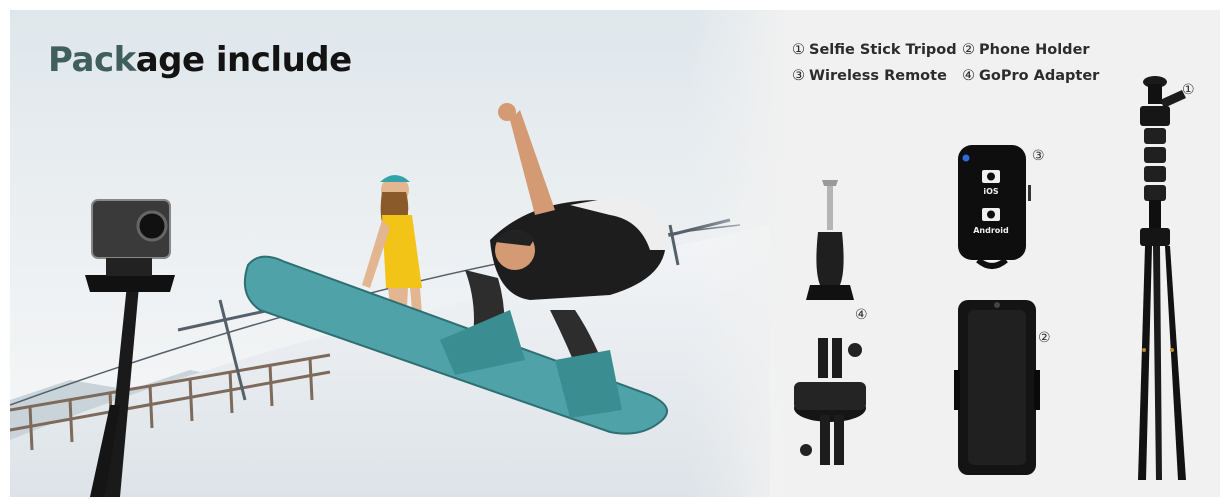 This screenshot has height=499, width=1221. I want to click on title-accent: Pack, so click(92, 60).